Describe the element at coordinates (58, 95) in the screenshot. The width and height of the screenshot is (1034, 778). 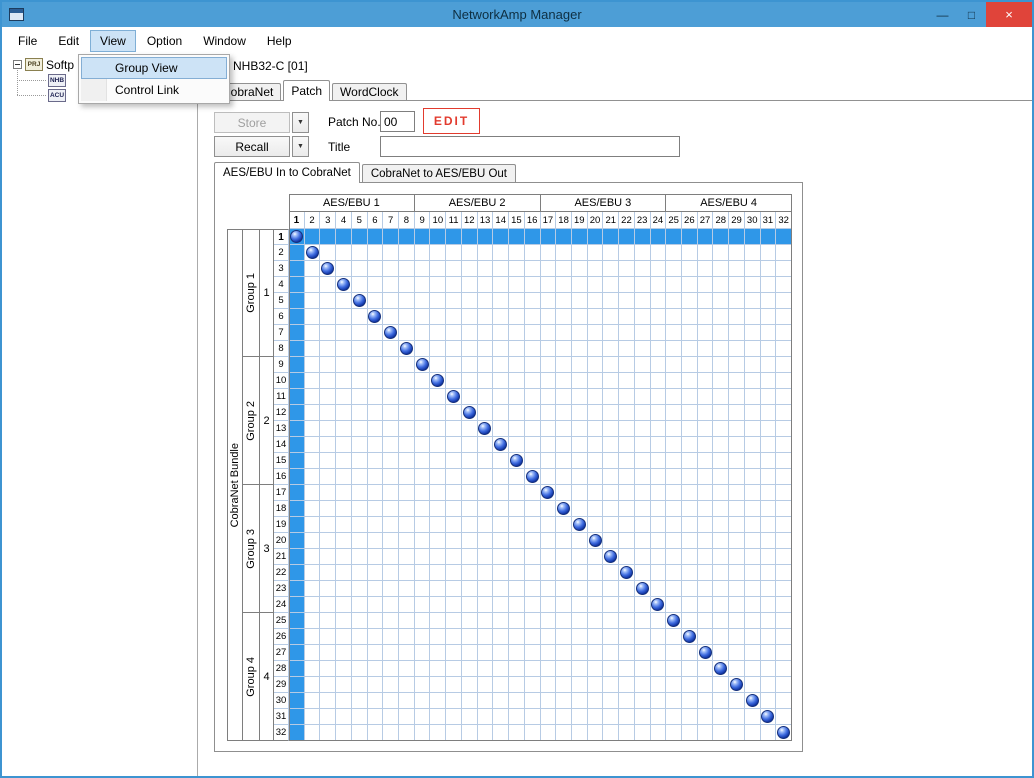
I see `tree-item-acu-device: ACU` at that location.